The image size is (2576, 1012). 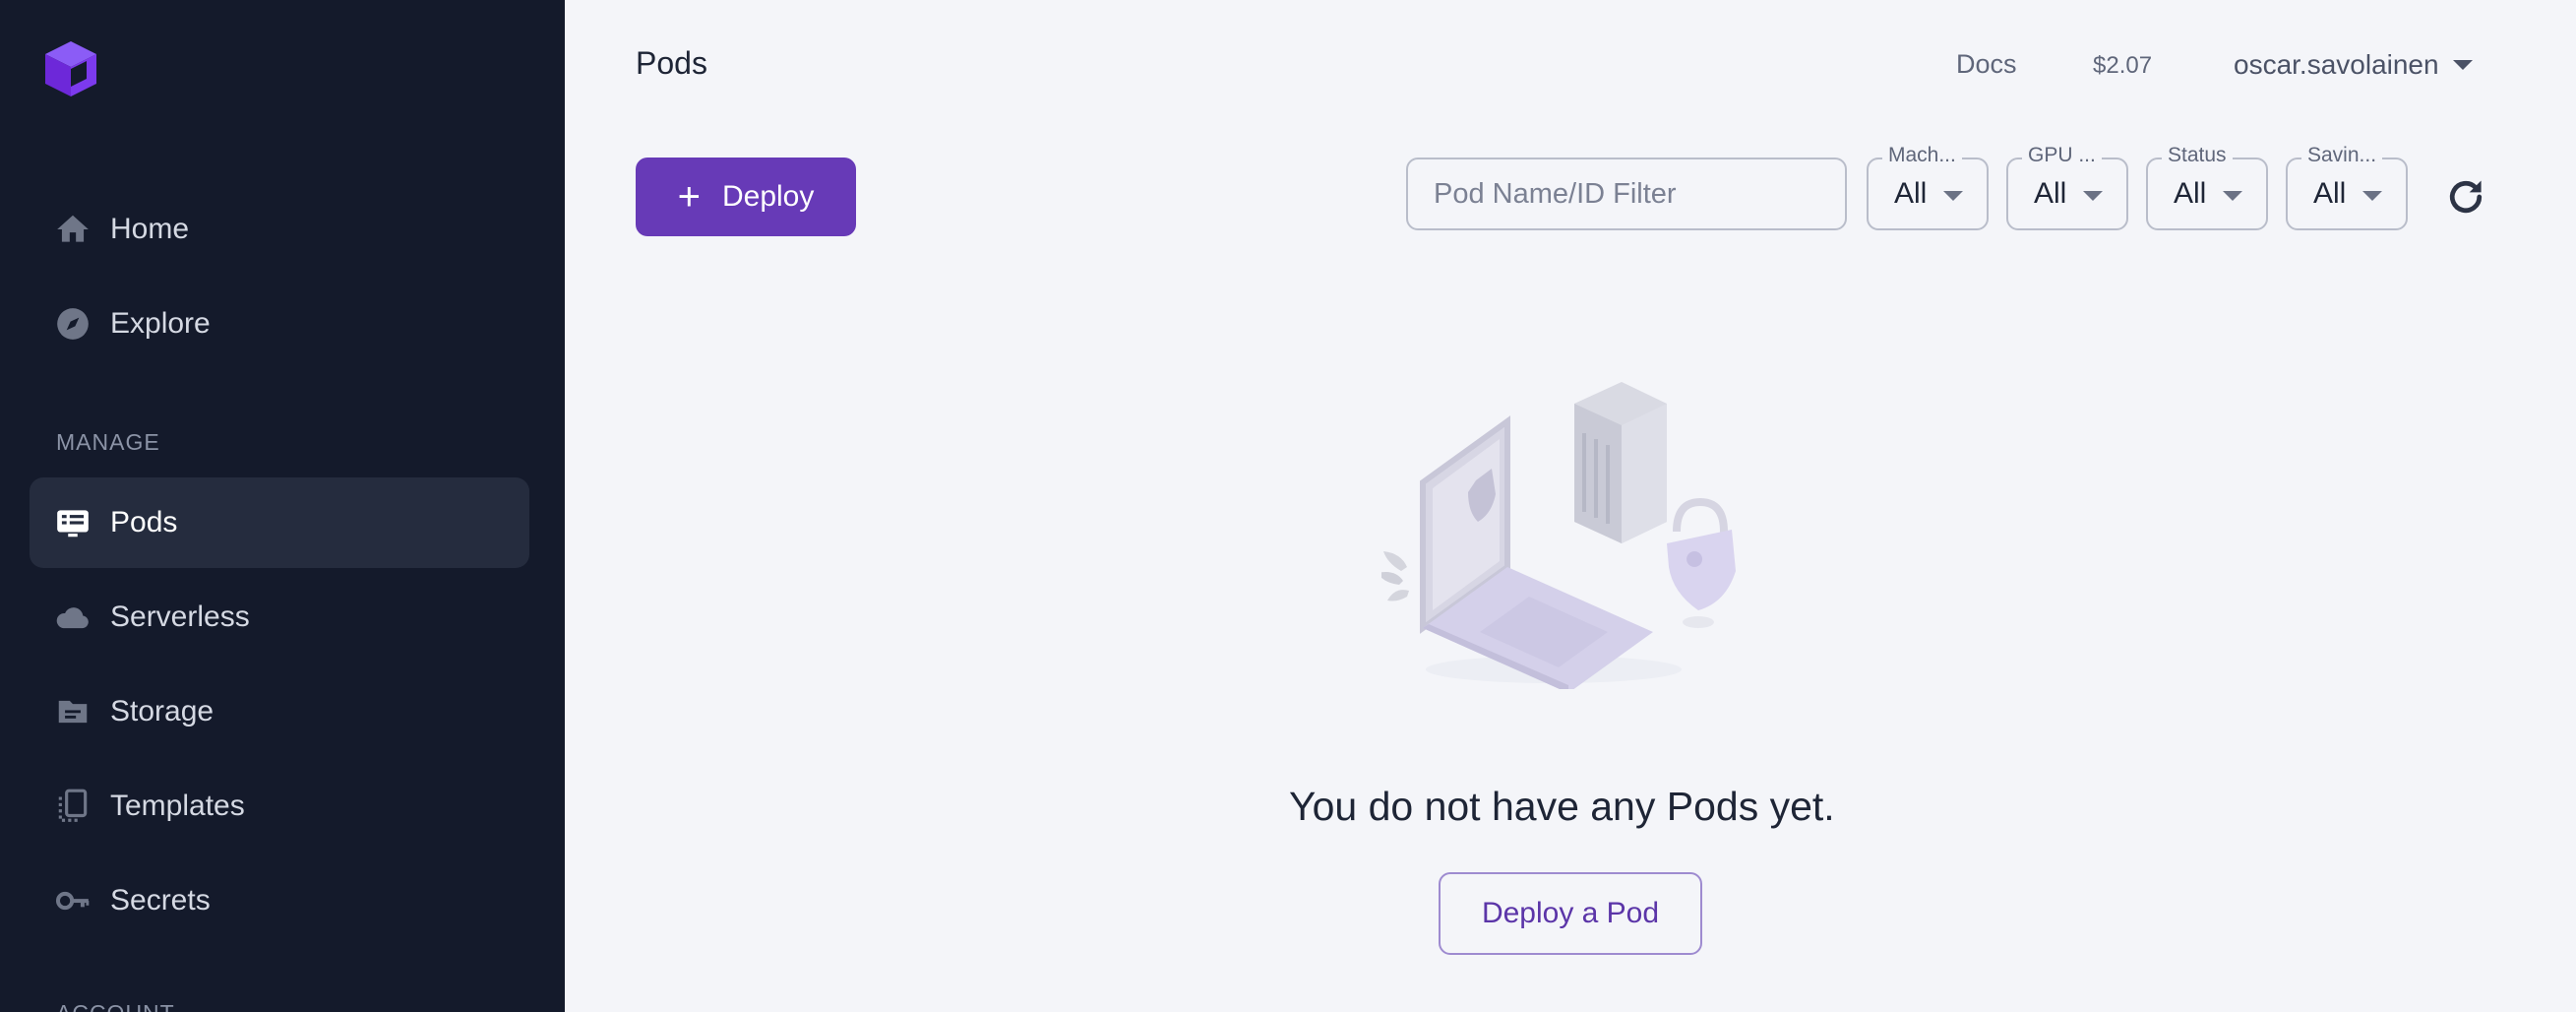 I want to click on machine-select: Mach... All, so click(x=1928, y=187).